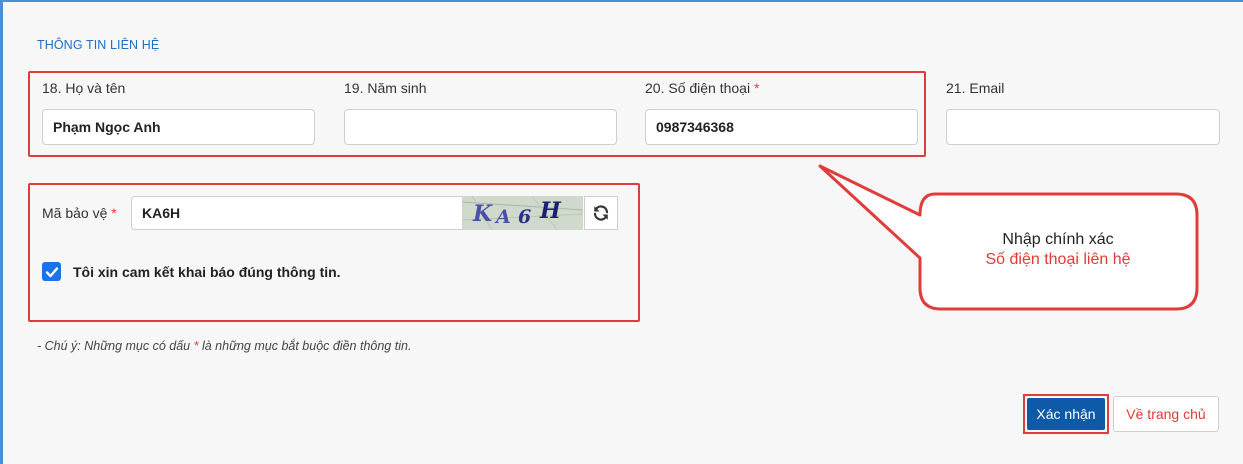 The width and height of the screenshot is (1243, 464). Describe the element at coordinates (1058, 259) in the screenshot. I see `callout-line-2: Số điện thoại liên hệ` at that location.